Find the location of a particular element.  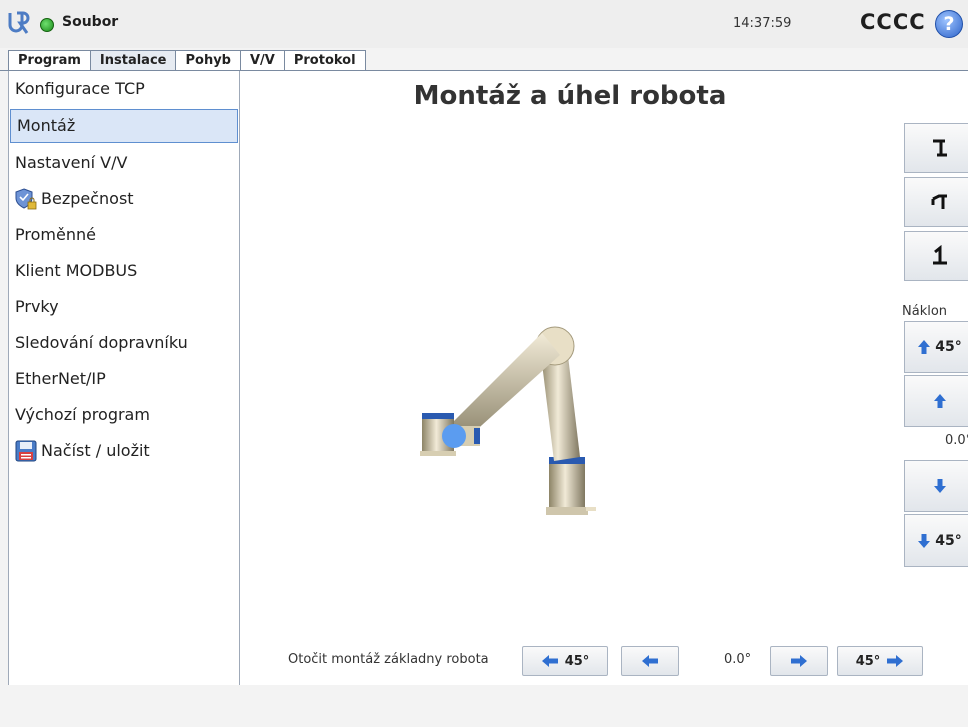

safety-shield-lock-icon is located at coordinates (26, 199).